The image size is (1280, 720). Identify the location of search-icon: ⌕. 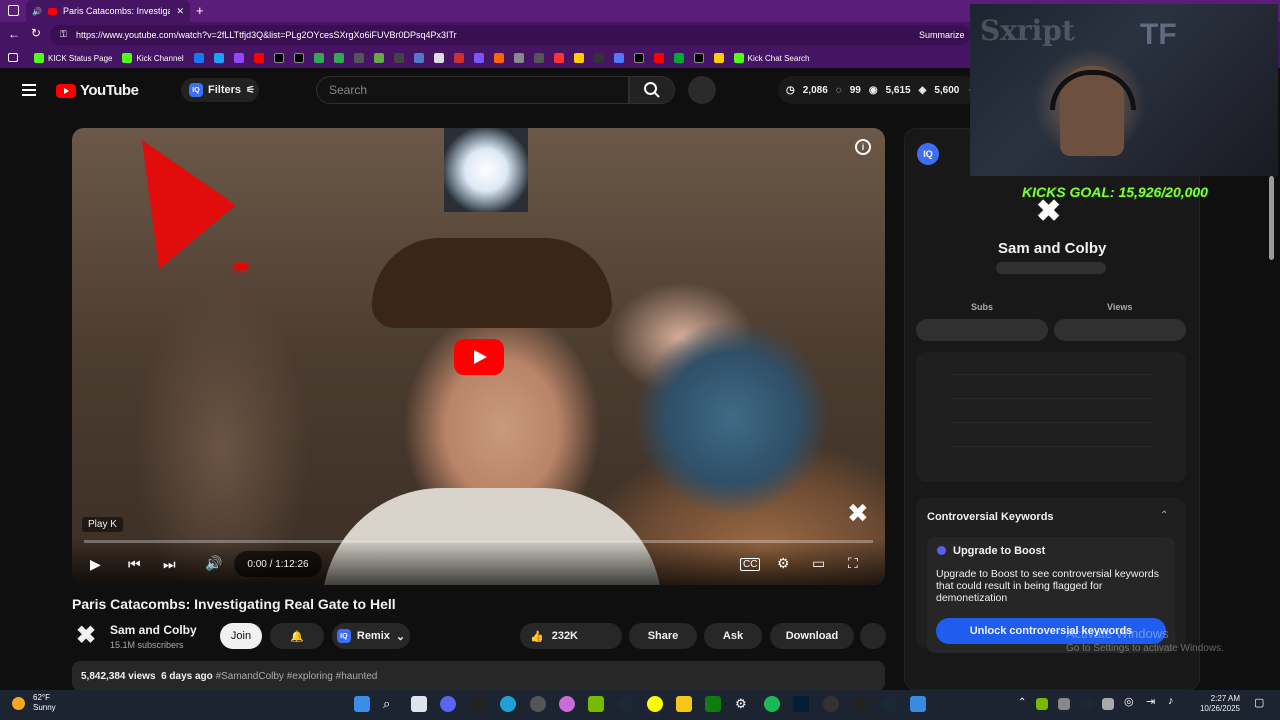
(391, 704).